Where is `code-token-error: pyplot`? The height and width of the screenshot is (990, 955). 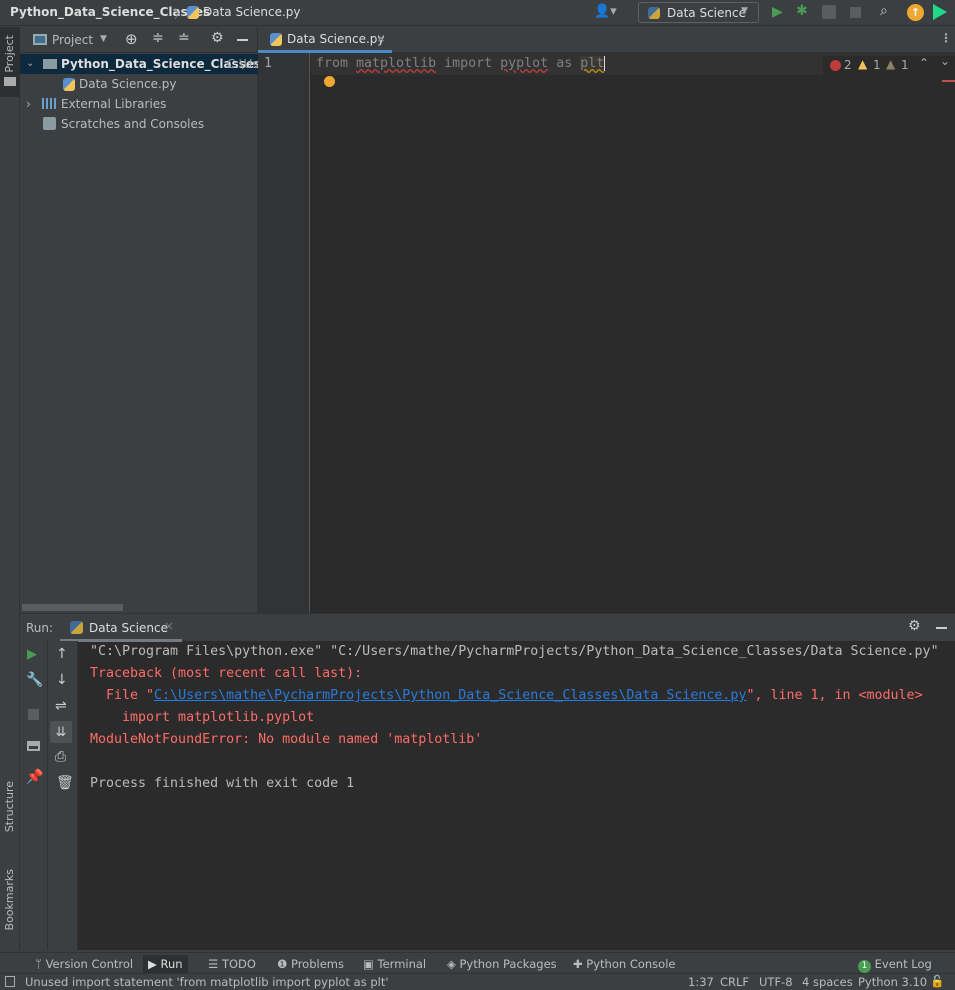 code-token-error: pyplot is located at coordinates (524, 63).